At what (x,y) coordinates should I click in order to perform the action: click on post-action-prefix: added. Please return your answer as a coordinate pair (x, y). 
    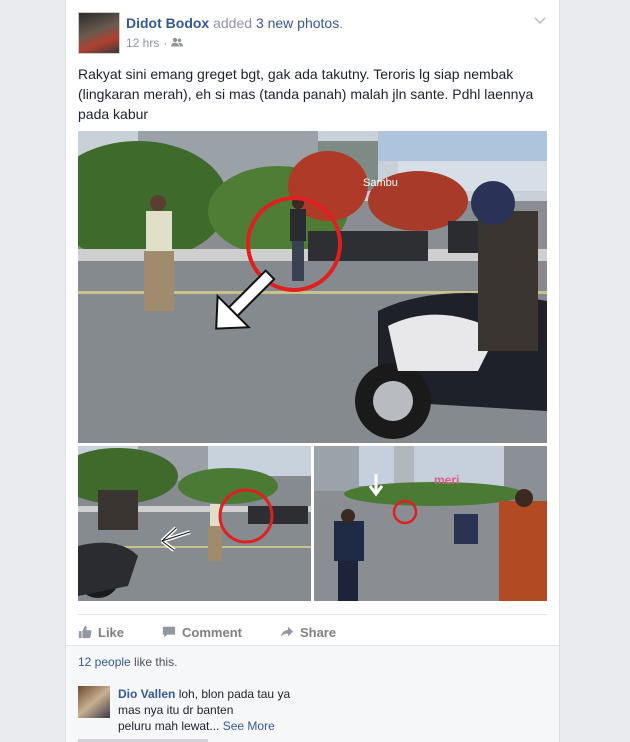
    Looking at the image, I should click on (233, 23).